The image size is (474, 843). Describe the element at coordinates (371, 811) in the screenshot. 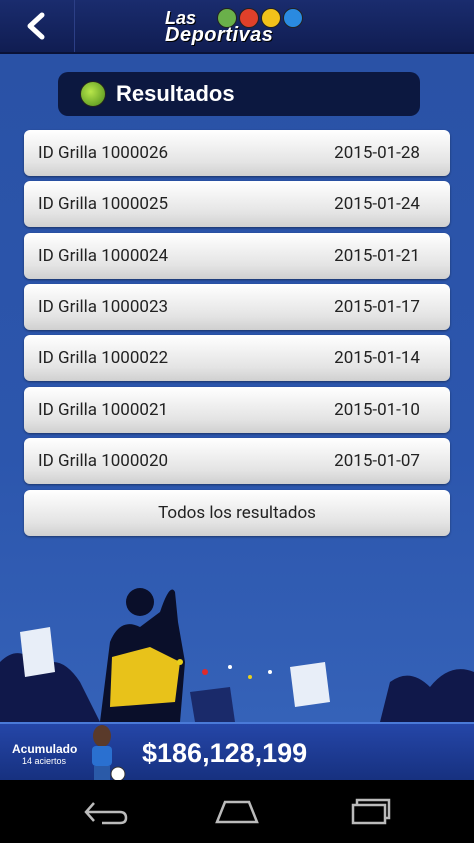

I see `nav-recents-icon` at that location.